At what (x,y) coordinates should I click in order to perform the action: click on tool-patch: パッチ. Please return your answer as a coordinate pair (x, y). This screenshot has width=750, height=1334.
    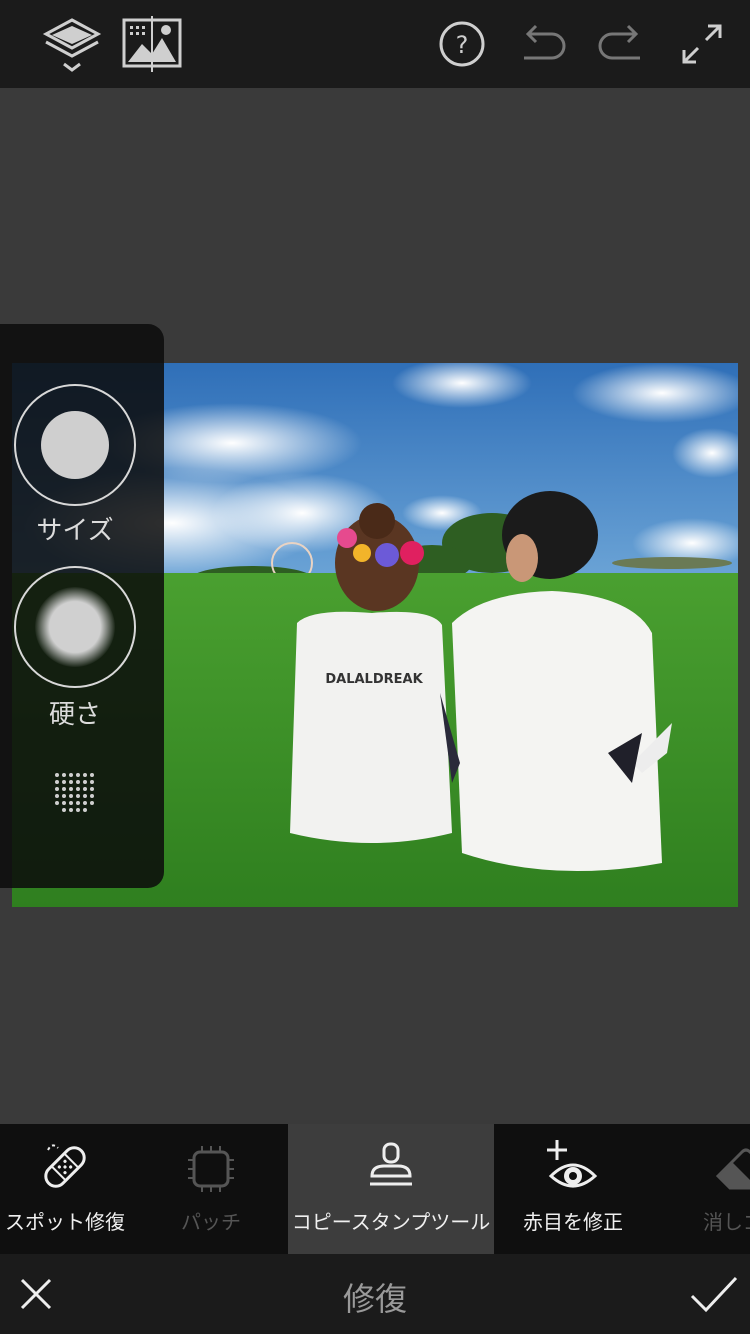
    Looking at the image, I should click on (211, 1189).